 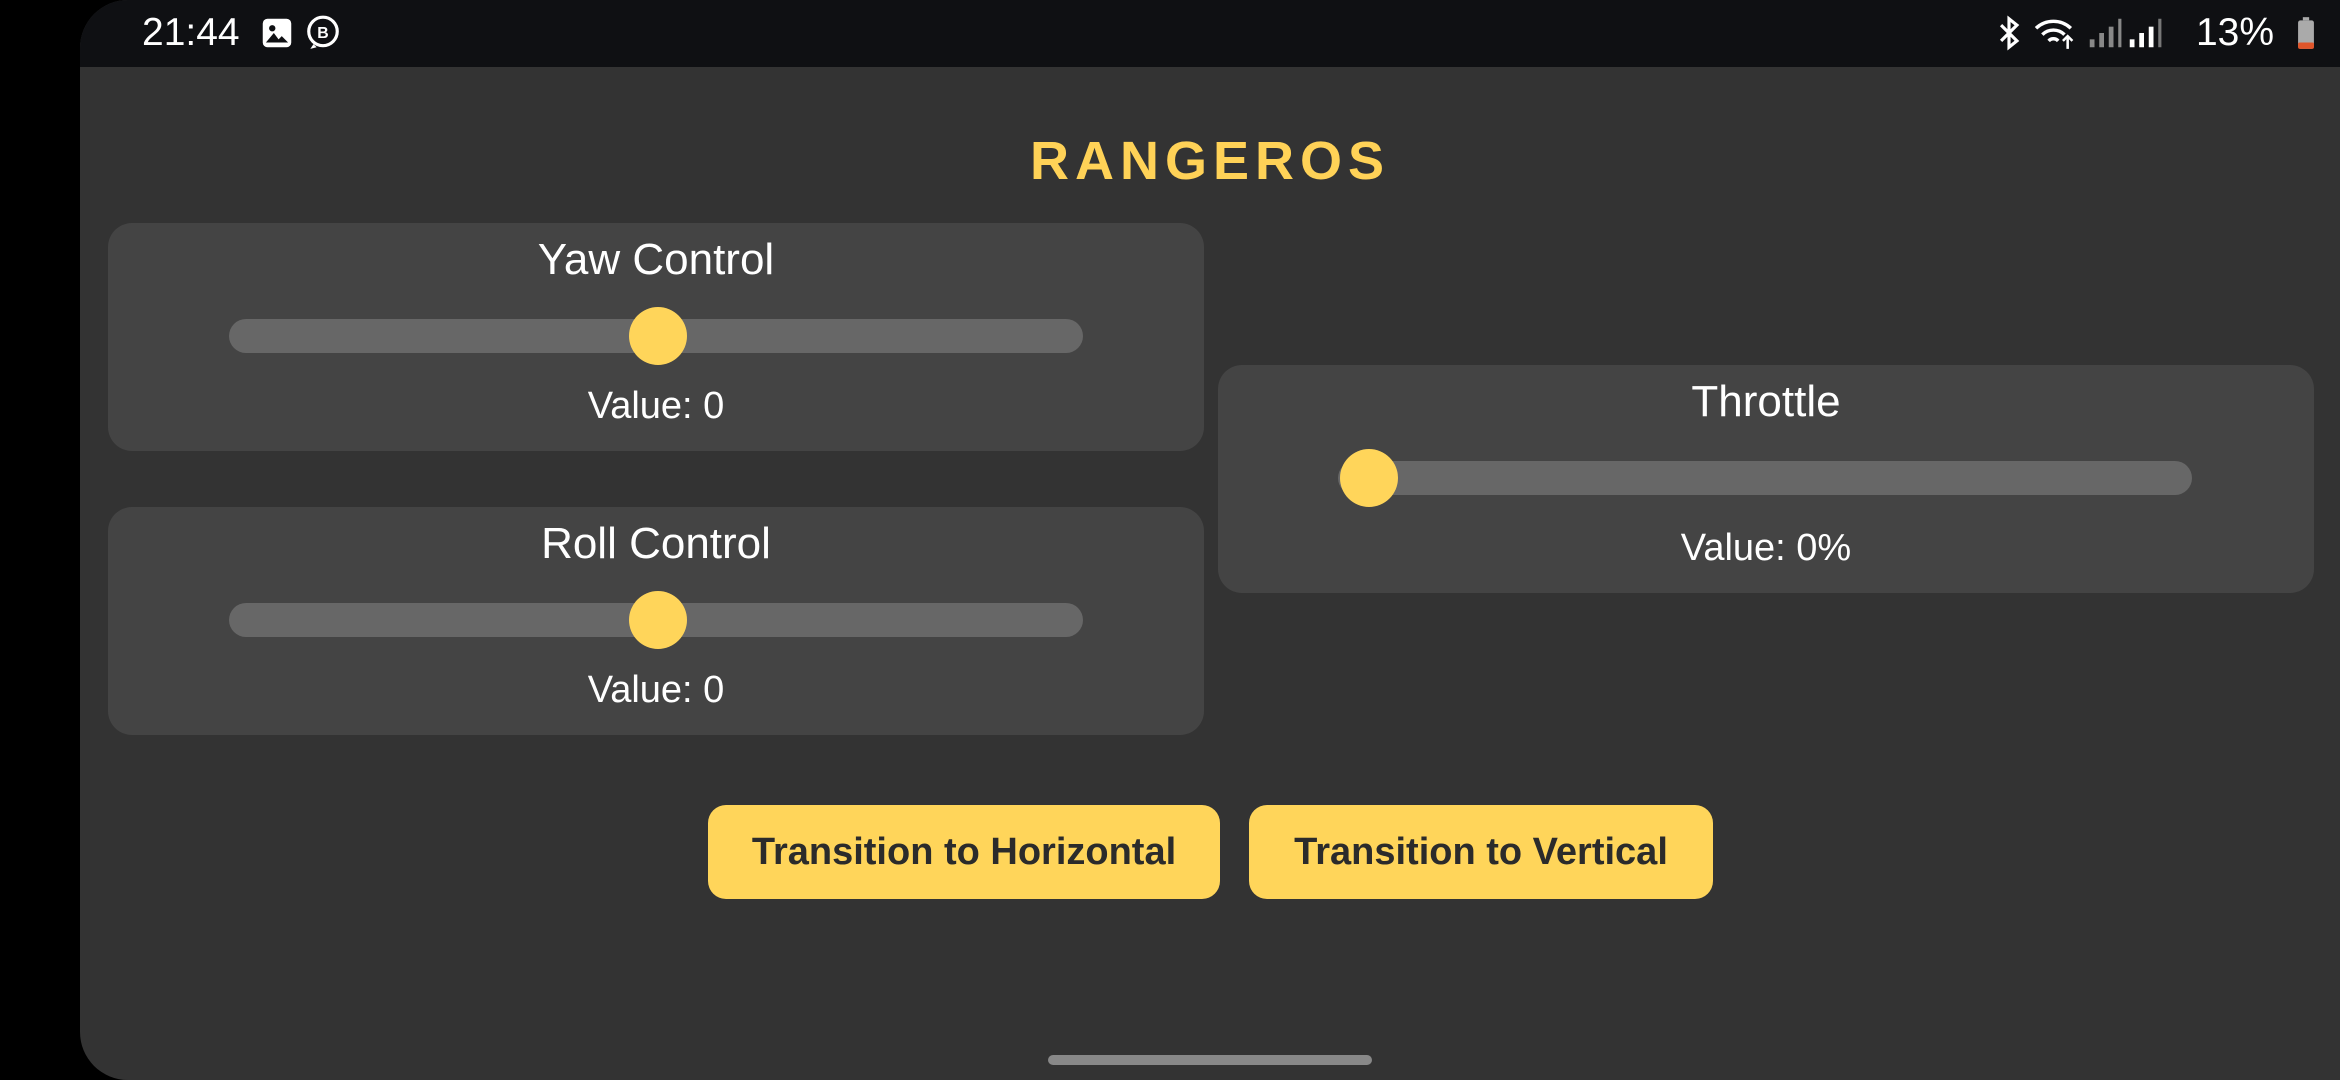 I want to click on yaw-slider, so click(x=656, y=336).